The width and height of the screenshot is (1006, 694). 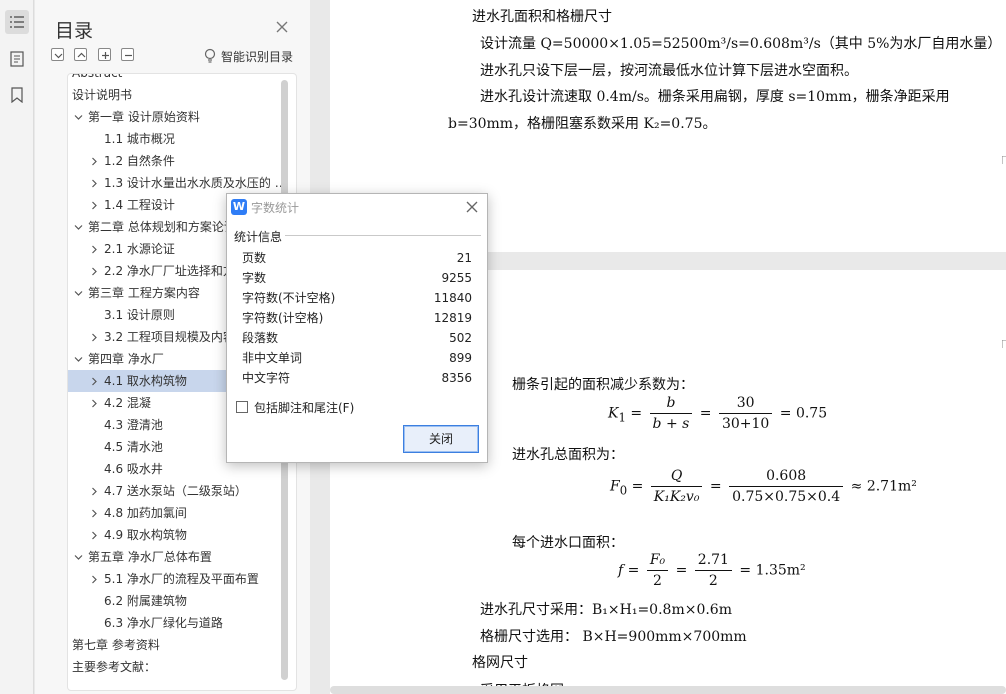 I want to click on outline-item: Abstract, so click(x=173, y=78).